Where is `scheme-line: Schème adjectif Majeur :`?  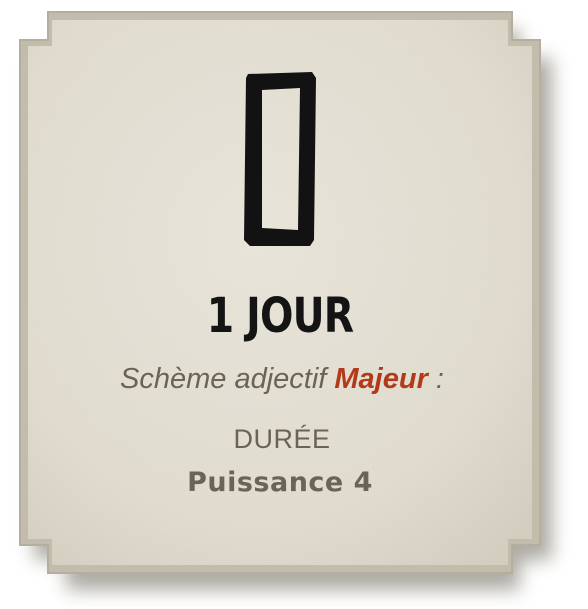 scheme-line: Schème adjectif Majeur : is located at coordinates (282, 379).